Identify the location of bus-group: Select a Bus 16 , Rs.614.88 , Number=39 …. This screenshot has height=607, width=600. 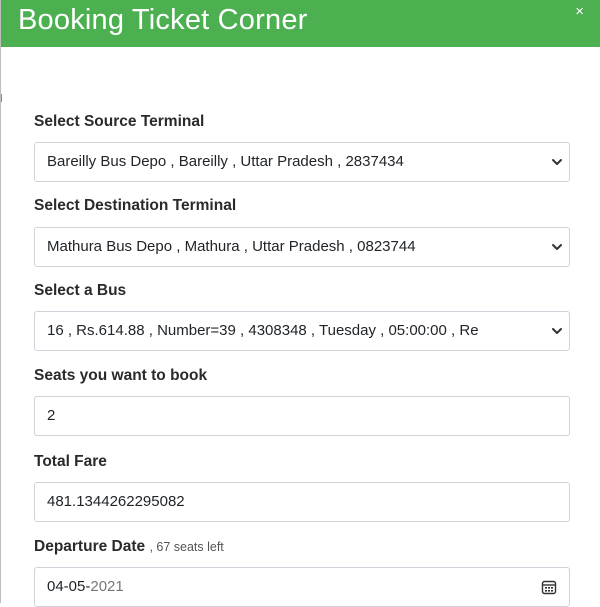
(302, 315).